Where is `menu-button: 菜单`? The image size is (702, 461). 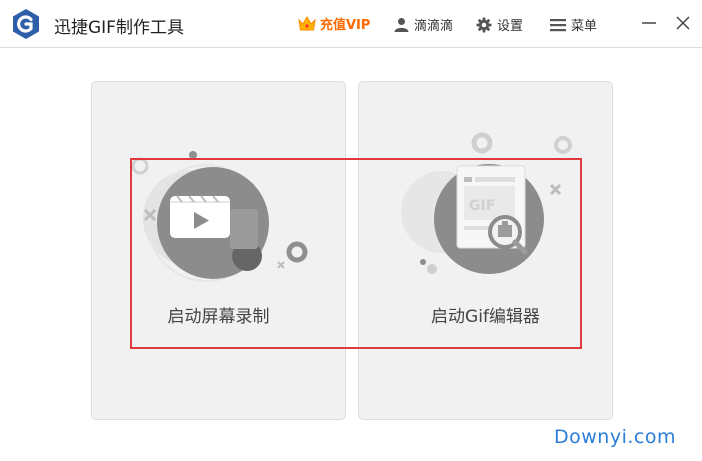 menu-button: 菜单 is located at coordinates (573, 24).